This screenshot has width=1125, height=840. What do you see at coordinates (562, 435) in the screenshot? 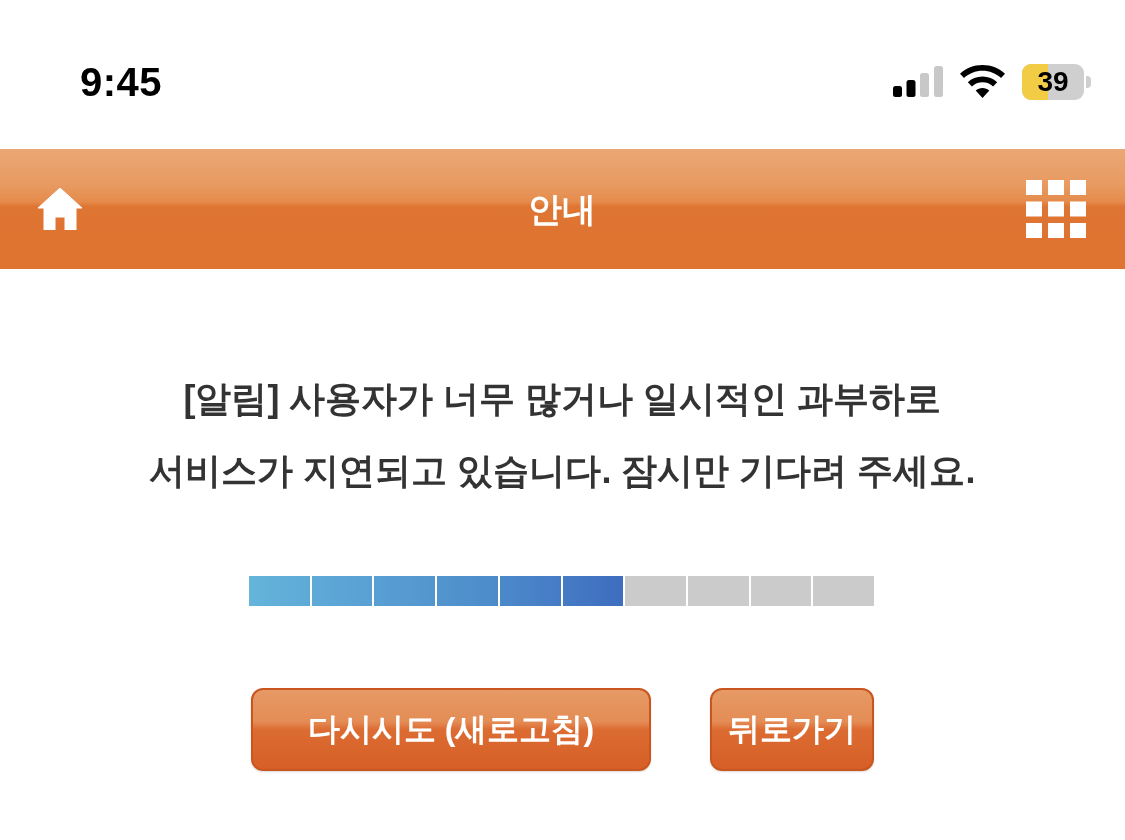
I see `notice-message: [알림] 사용자가 너무 많거나 일시적인 과부하로 서비스가 지연되고 있습니다. 잠시만 기다려 주세요.` at bounding box center [562, 435].